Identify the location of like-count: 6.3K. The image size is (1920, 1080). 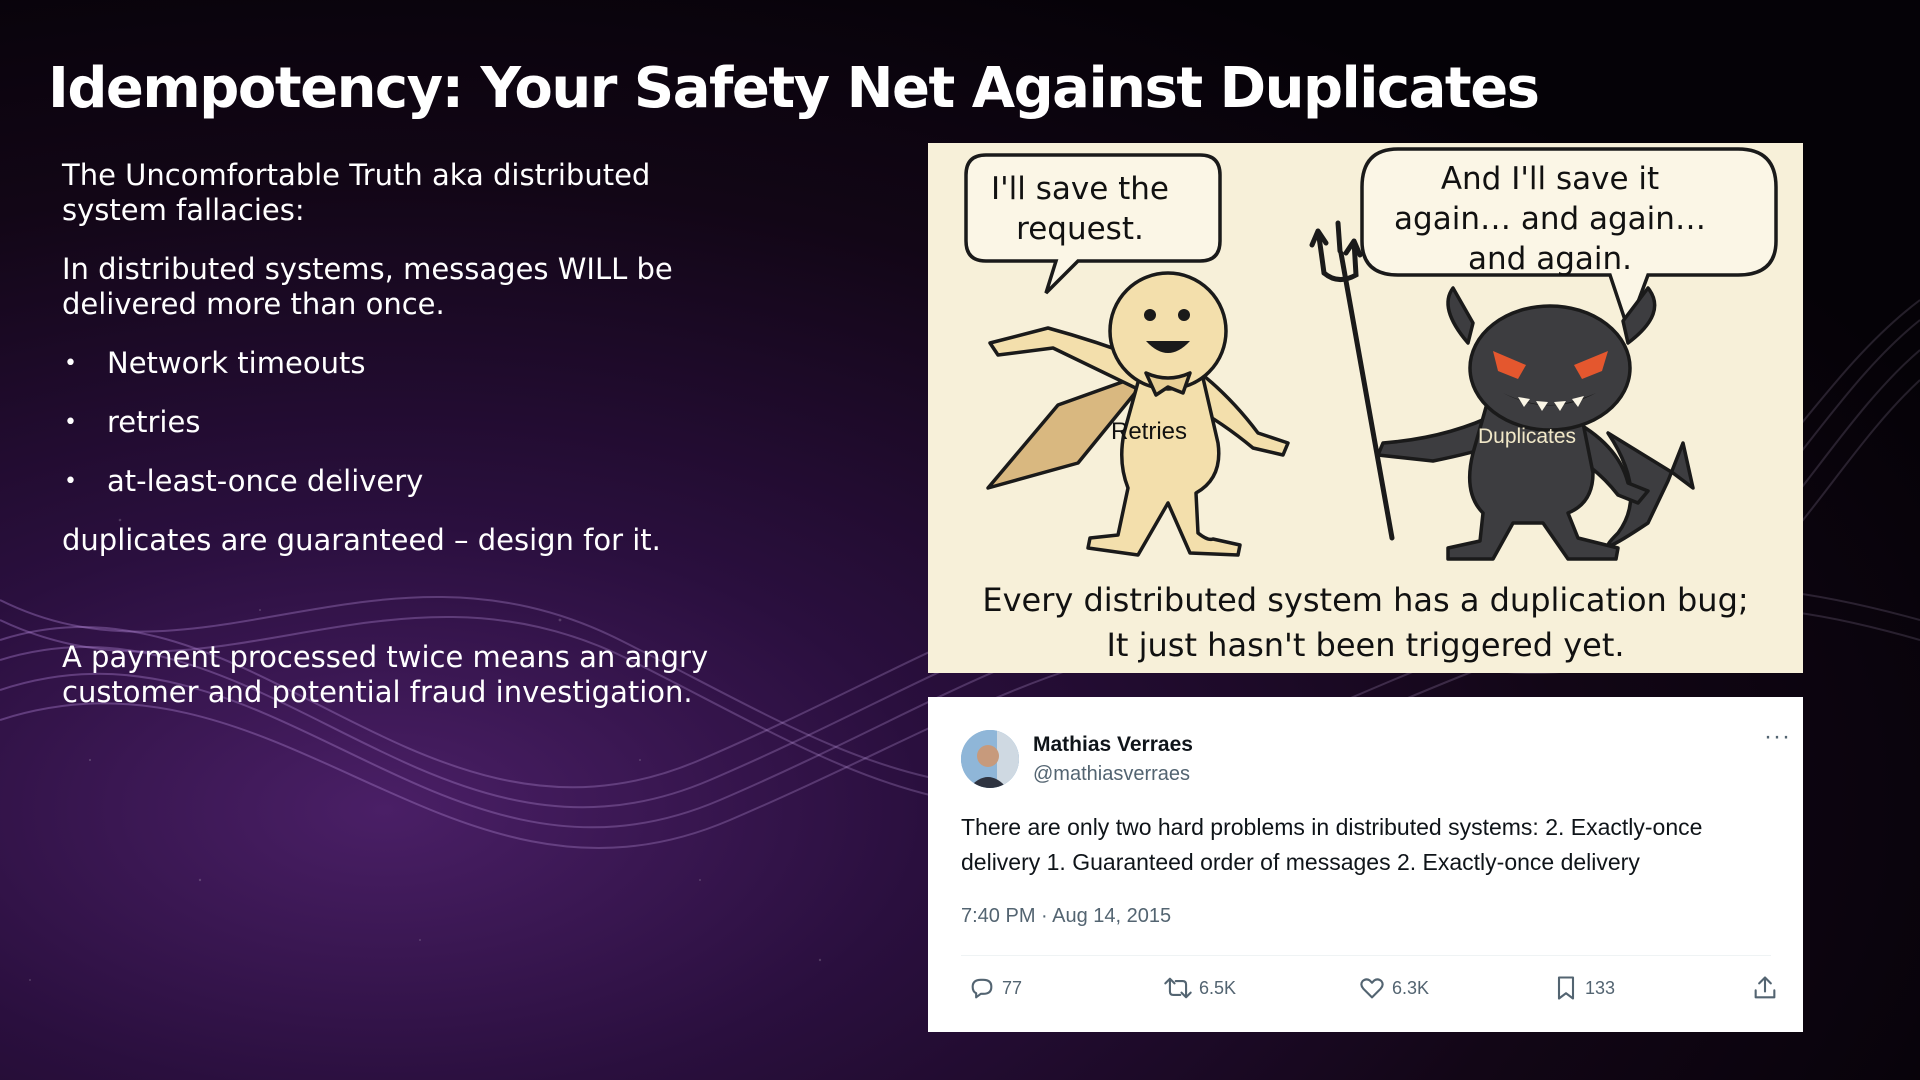
(1411, 987).